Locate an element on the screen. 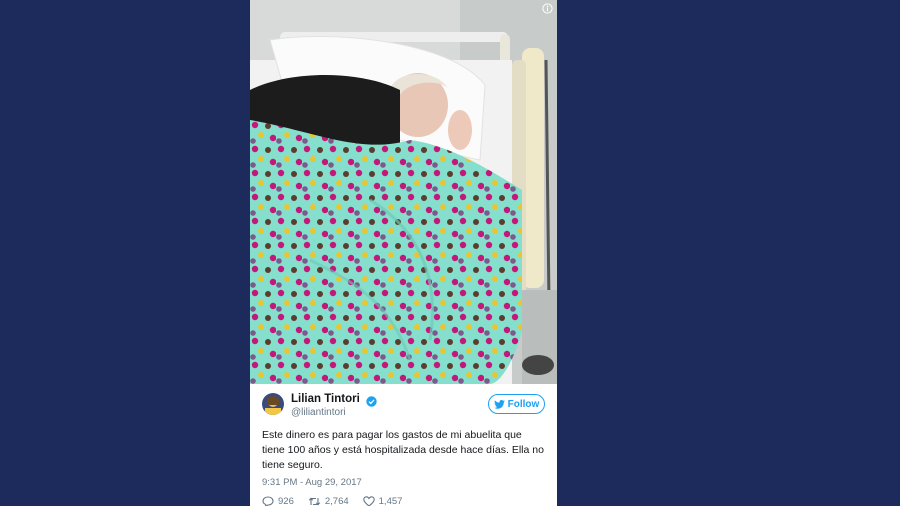  like-action: 1,457 is located at coordinates (382, 501).